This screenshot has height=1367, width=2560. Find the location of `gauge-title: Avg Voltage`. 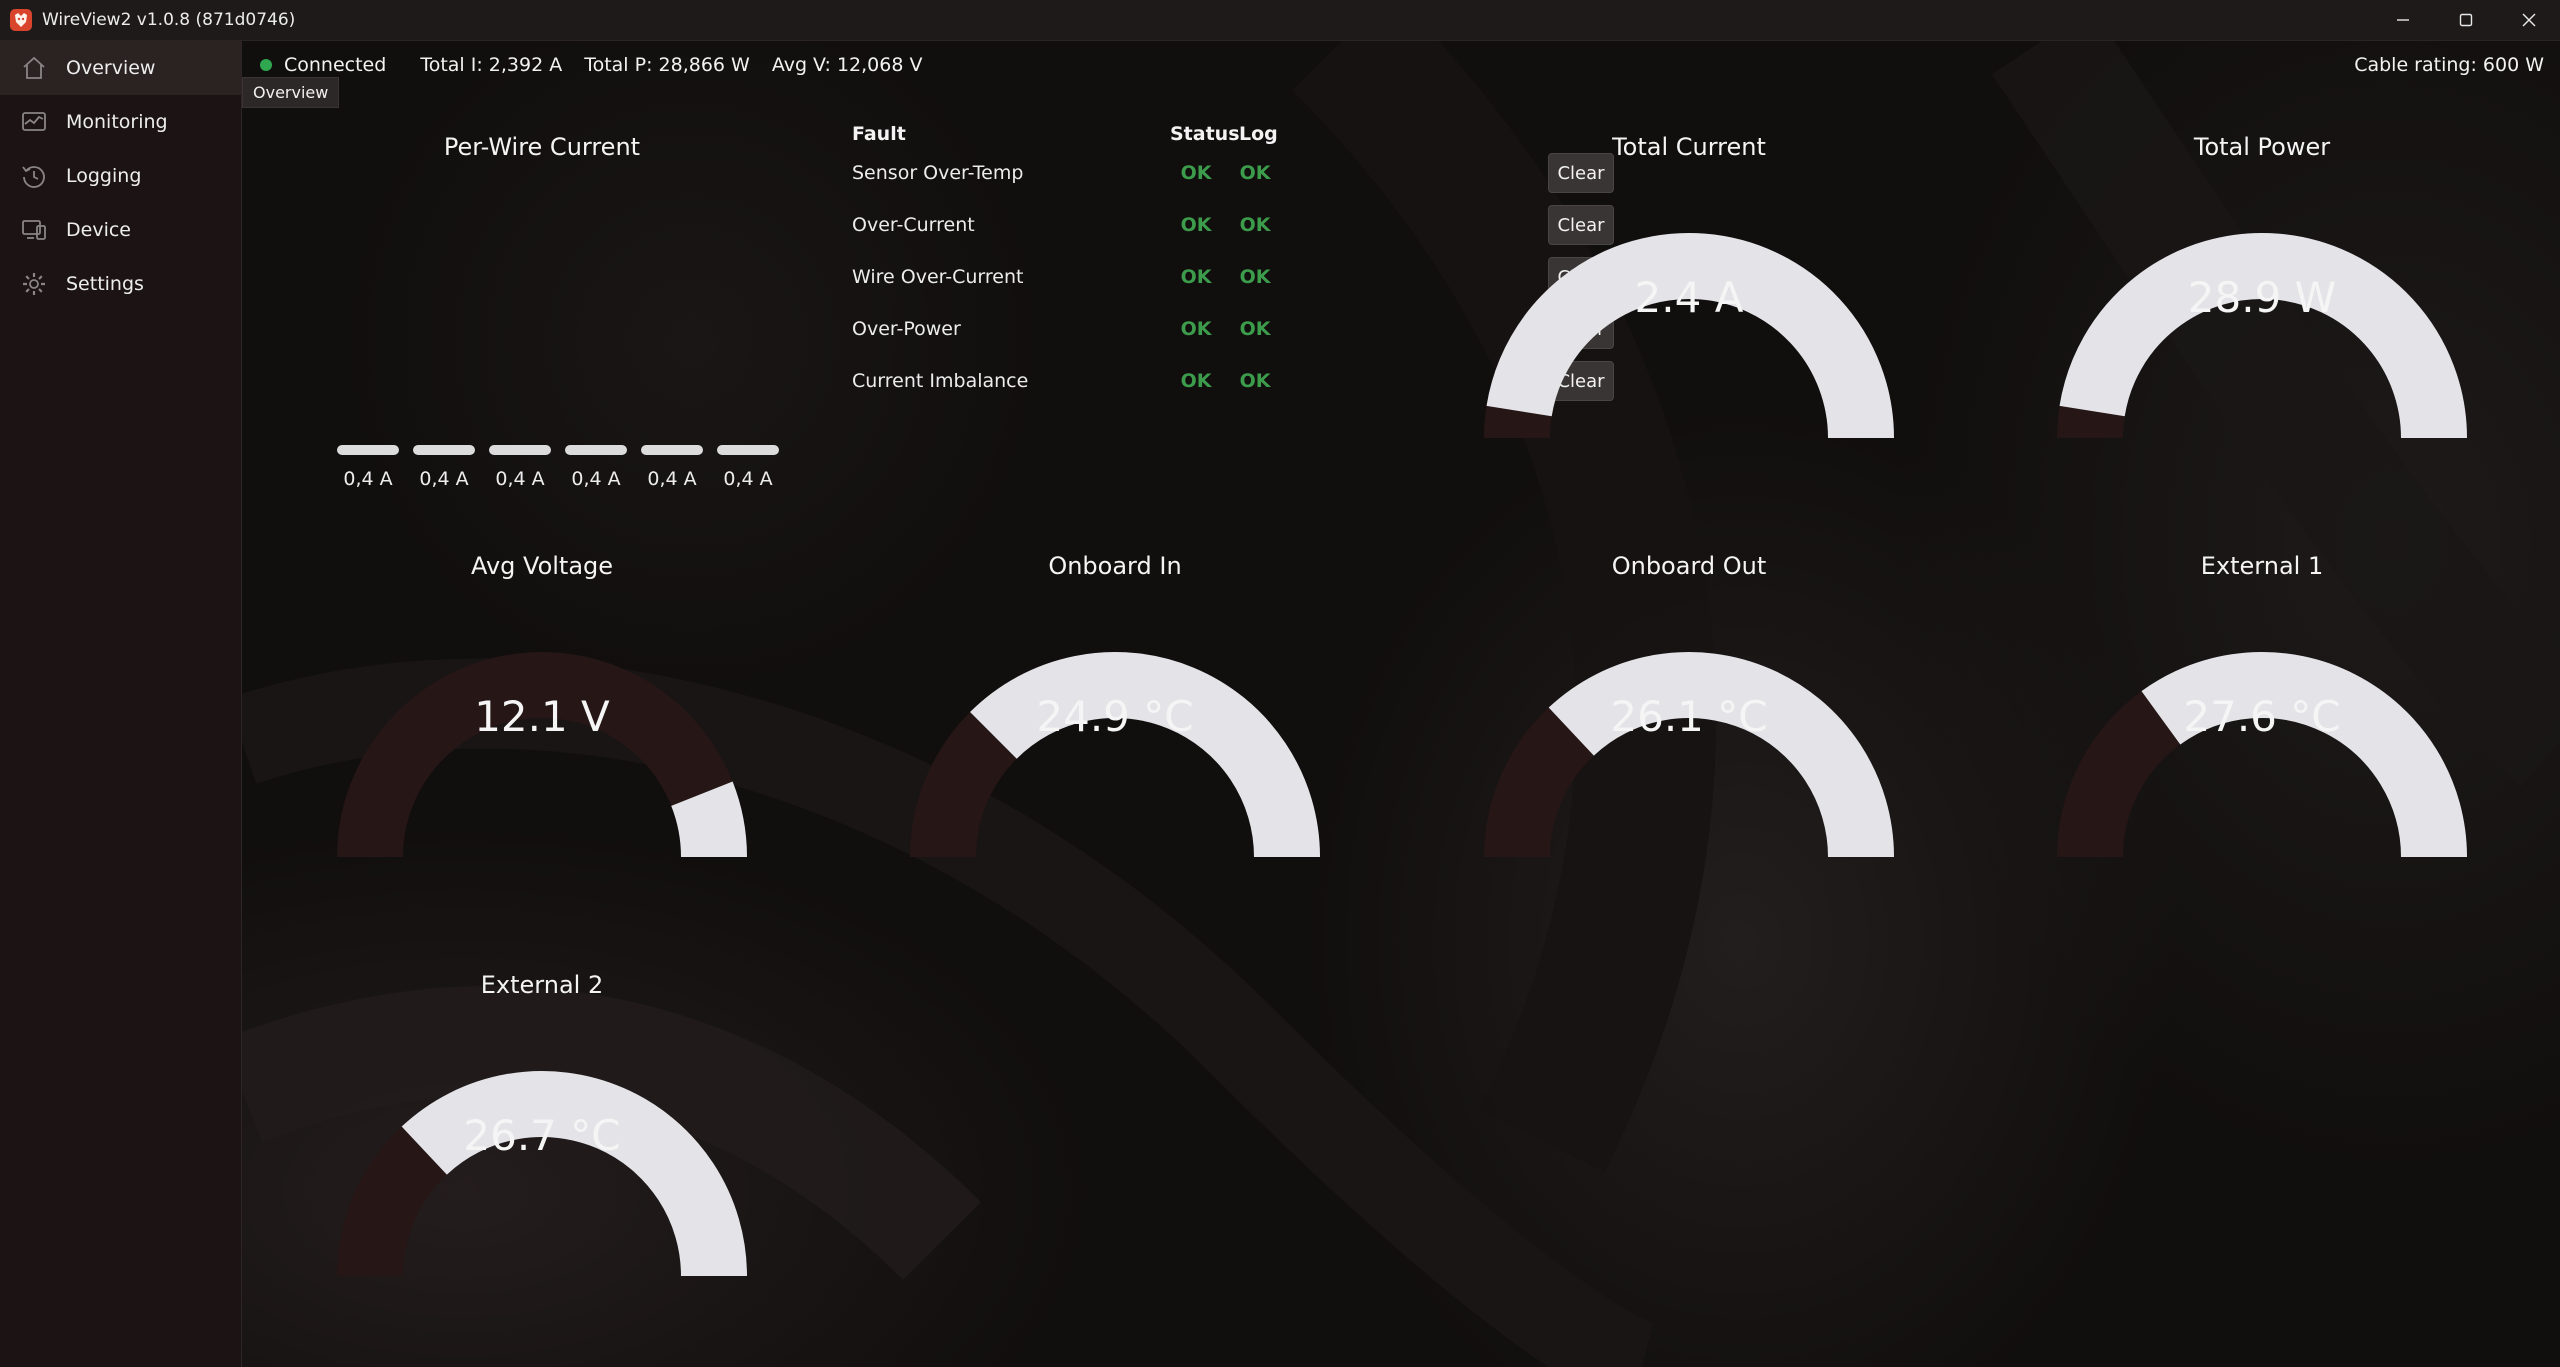

gauge-title: Avg Voltage is located at coordinates (542, 566).